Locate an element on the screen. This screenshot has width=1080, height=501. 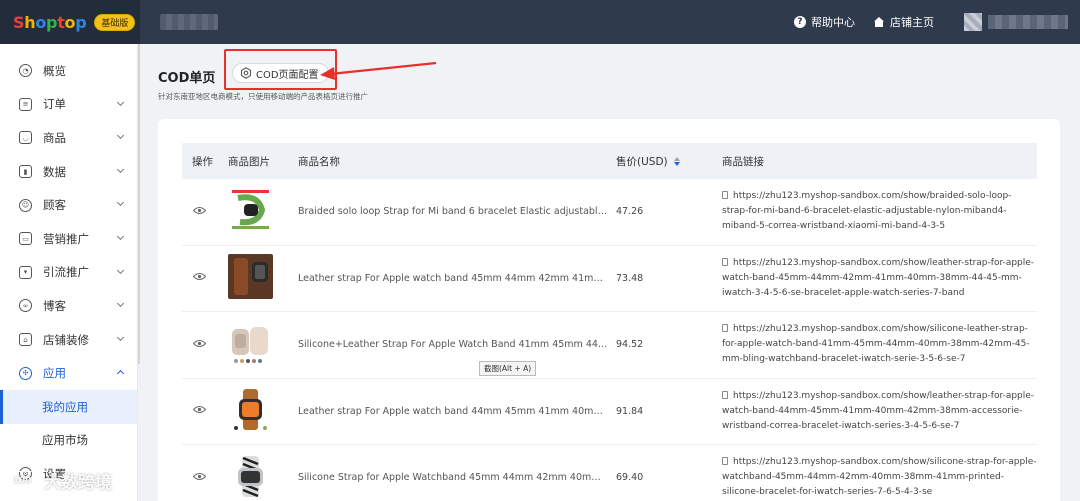
sort-icon is located at coordinates (676, 161).